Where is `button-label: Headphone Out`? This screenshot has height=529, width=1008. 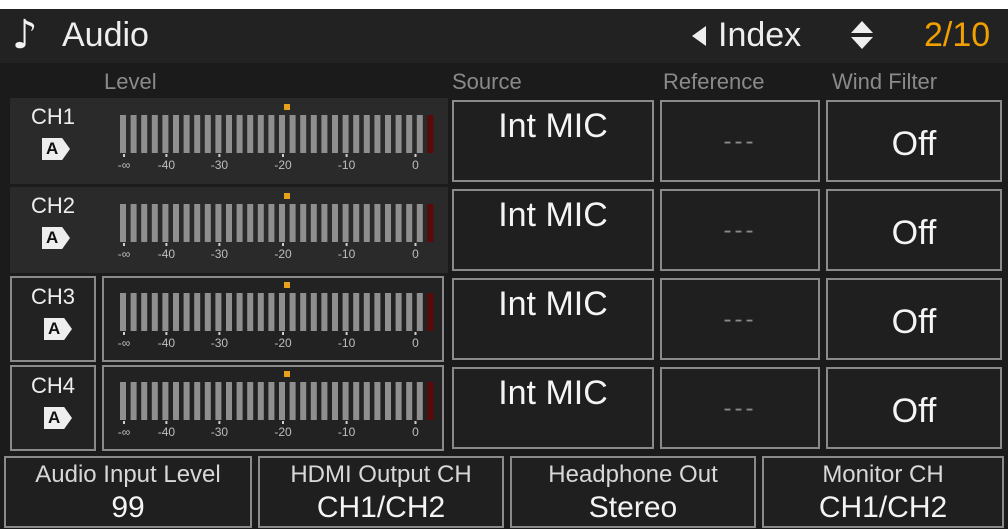
button-label: Headphone Out is located at coordinates (633, 474).